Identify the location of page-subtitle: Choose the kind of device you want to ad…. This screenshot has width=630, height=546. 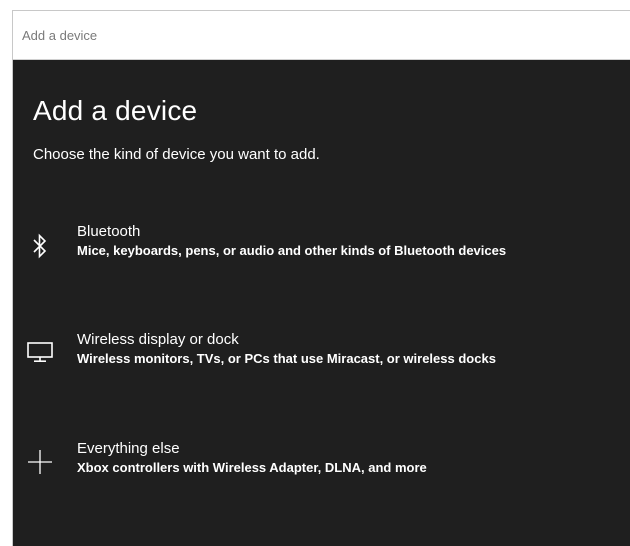
(176, 154).